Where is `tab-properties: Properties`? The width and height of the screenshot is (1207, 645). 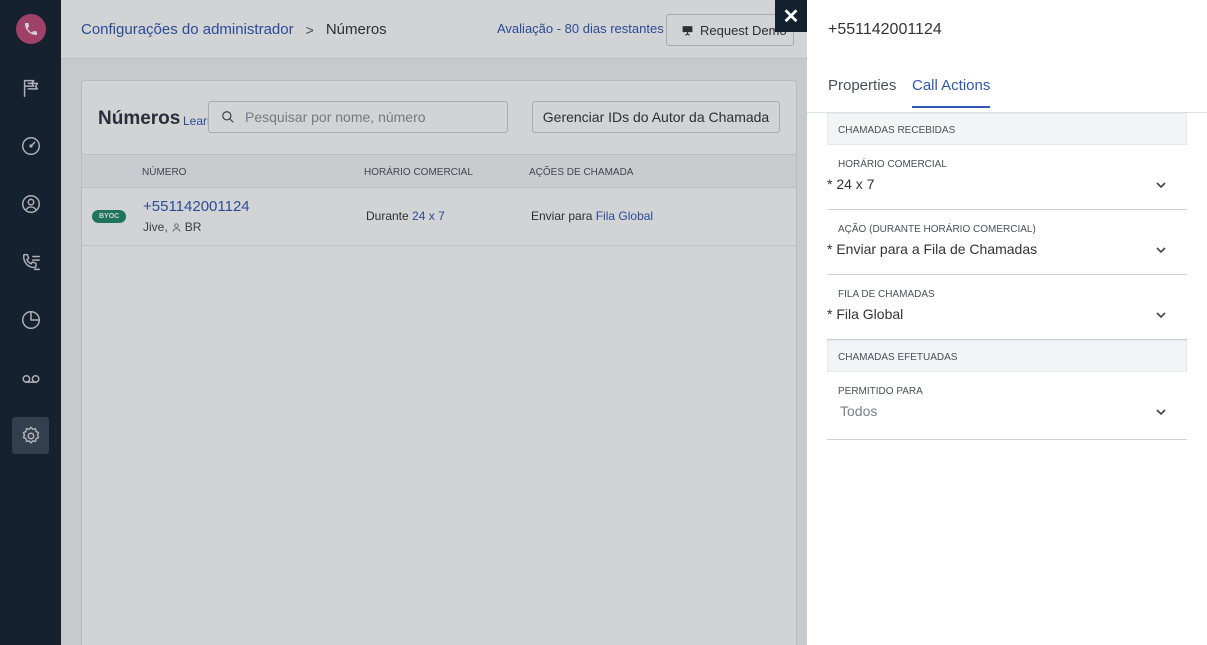 tab-properties: Properties is located at coordinates (862, 91).